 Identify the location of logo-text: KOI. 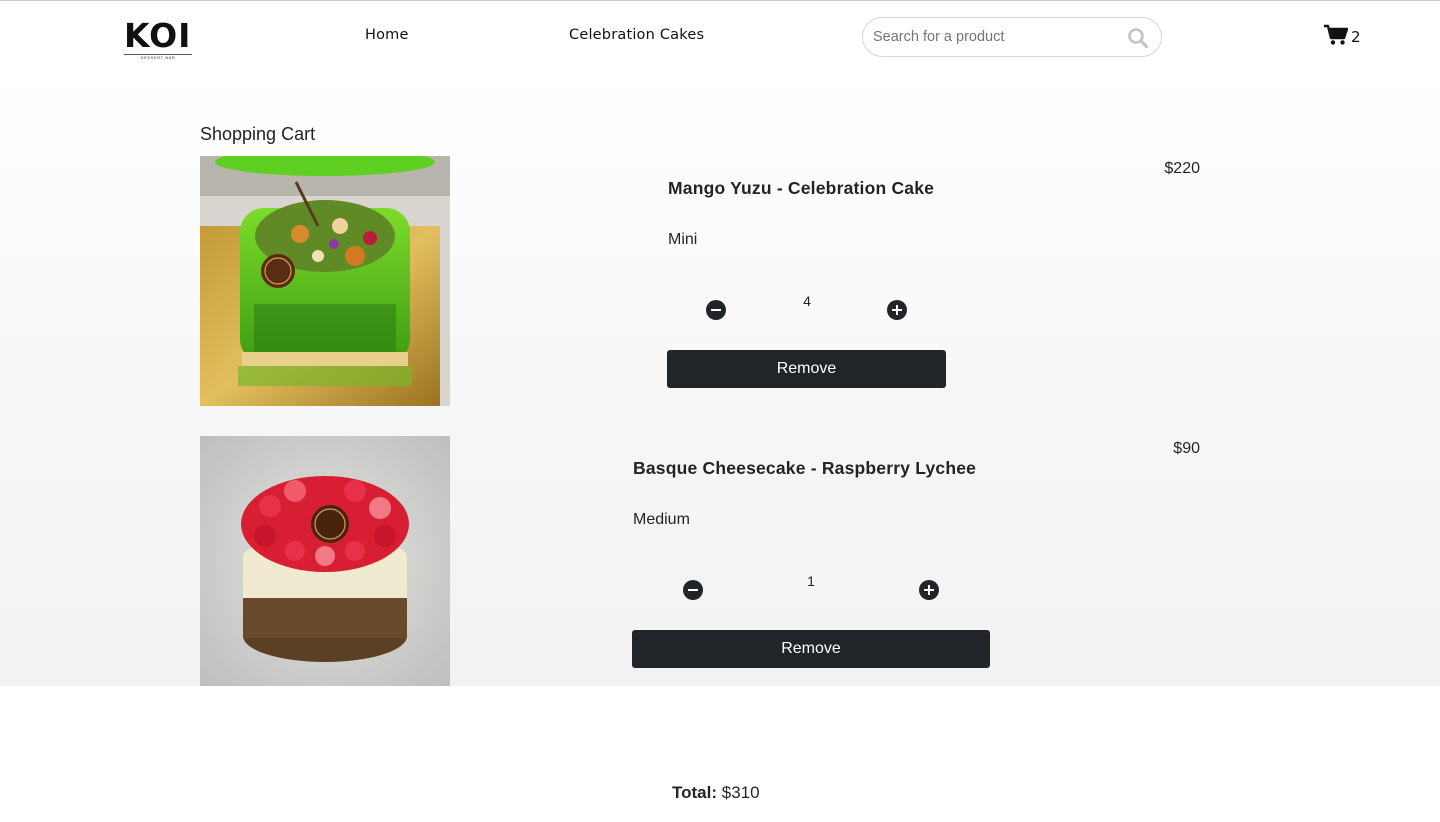
(158, 35).